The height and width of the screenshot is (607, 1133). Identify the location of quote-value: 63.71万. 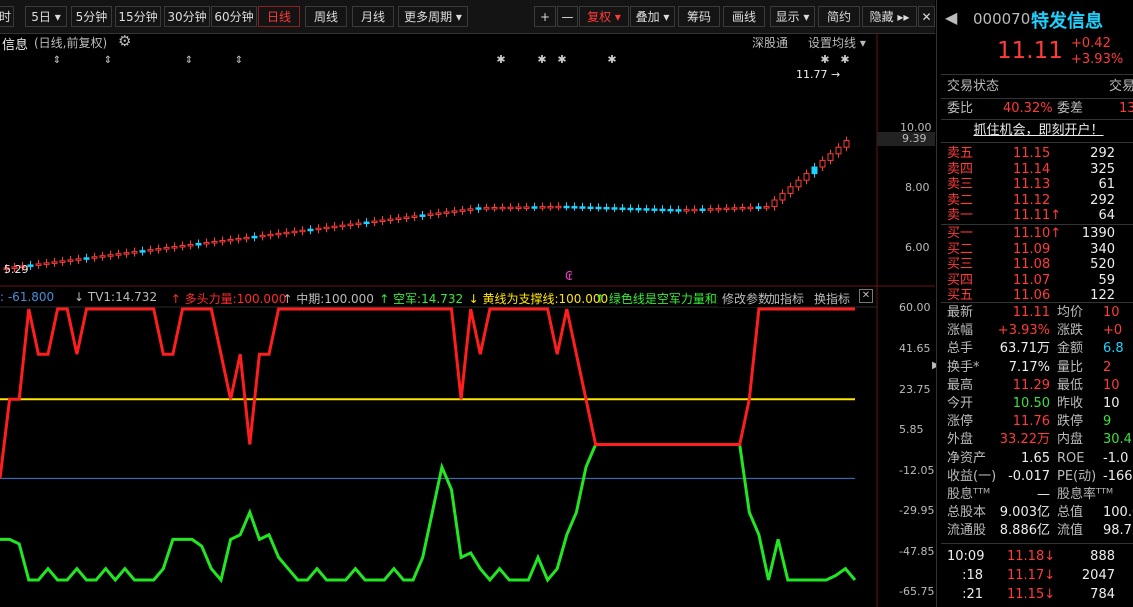
(1024, 349).